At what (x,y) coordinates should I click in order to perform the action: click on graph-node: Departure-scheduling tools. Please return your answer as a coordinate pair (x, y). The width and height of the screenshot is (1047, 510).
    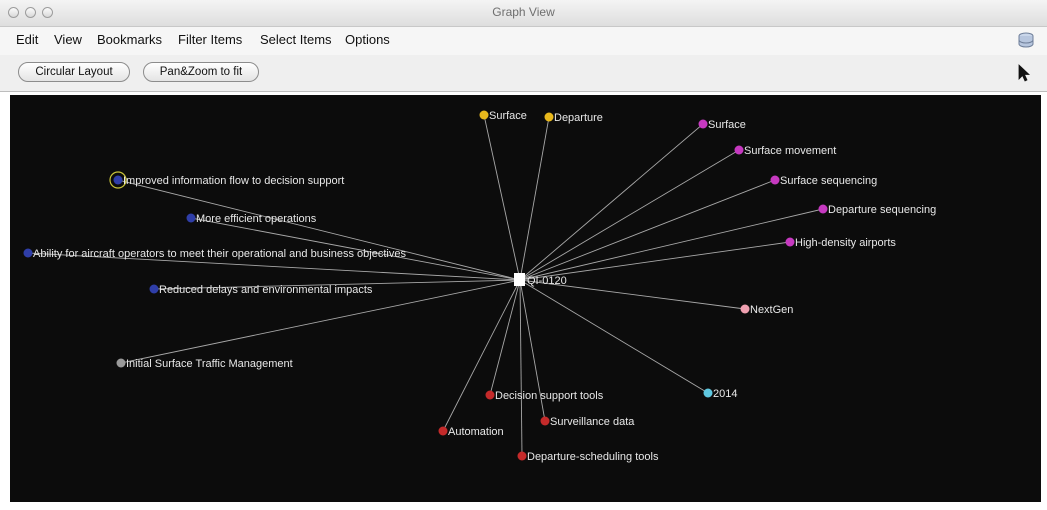
    Looking at the image, I should click on (588, 457).